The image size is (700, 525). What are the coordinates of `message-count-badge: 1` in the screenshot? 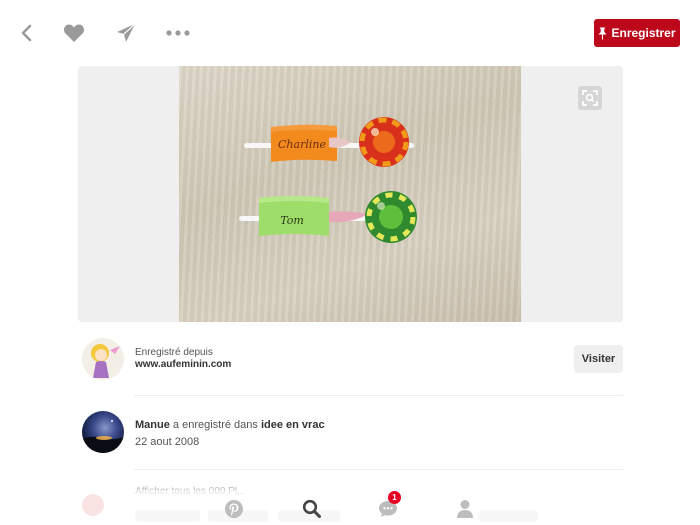 It's located at (394, 497).